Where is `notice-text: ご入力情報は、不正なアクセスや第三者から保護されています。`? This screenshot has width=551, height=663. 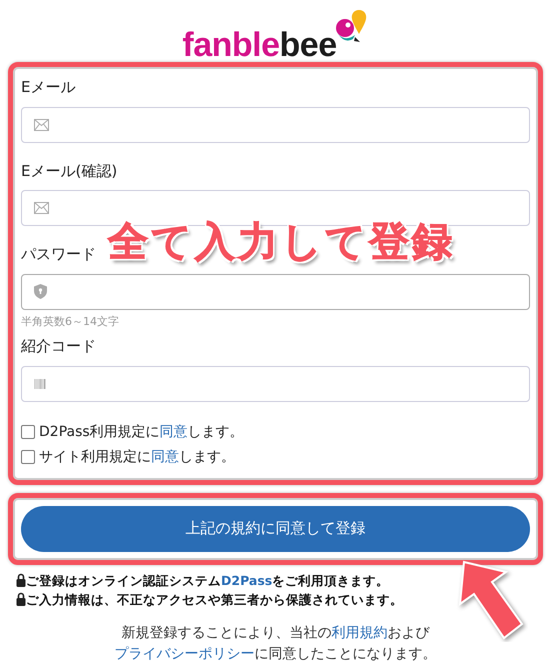 notice-text: ご入力情報は、不正なアクセスや第三者から保護されています。 is located at coordinates (214, 599).